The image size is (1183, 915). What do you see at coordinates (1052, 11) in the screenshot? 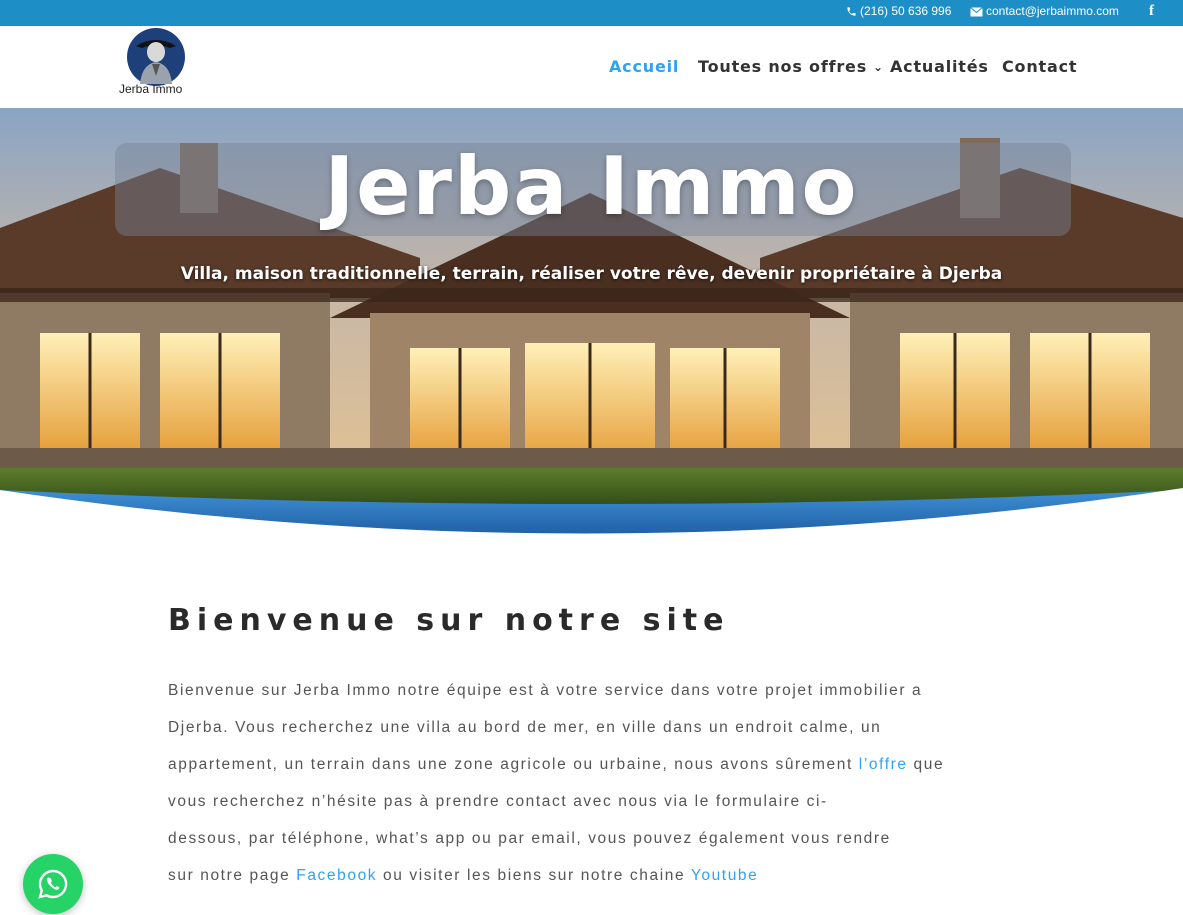
I see `email-address: contact@jerbaimmo.com` at bounding box center [1052, 11].